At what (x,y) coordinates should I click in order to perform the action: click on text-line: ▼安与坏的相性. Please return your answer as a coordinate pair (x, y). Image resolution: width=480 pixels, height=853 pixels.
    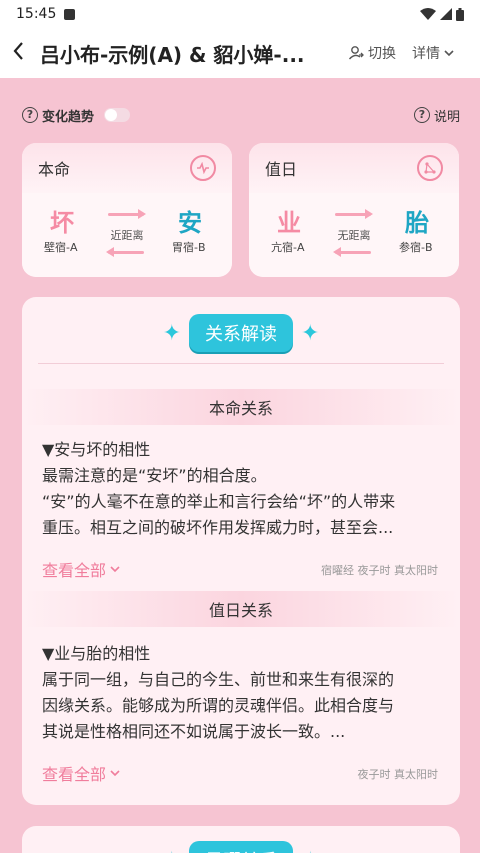
    Looking at the image, I should click on (96, 449).